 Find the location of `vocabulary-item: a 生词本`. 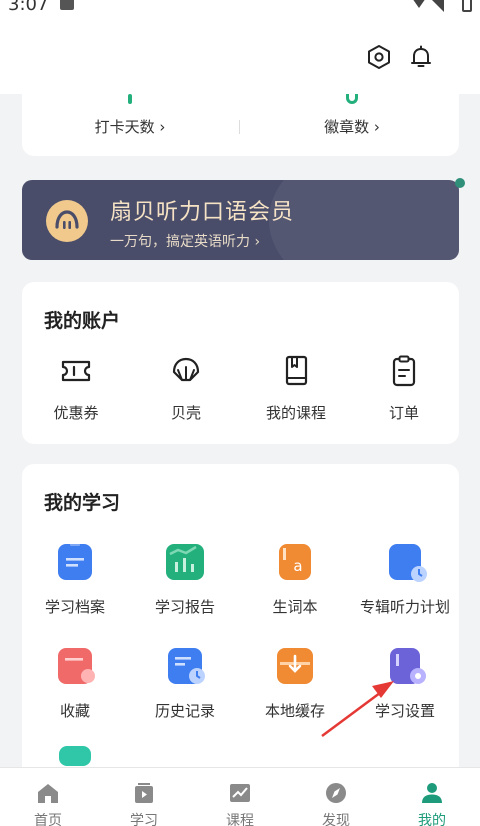

vocabulary-item: a 生词本 is located at coordinates (295, 580).